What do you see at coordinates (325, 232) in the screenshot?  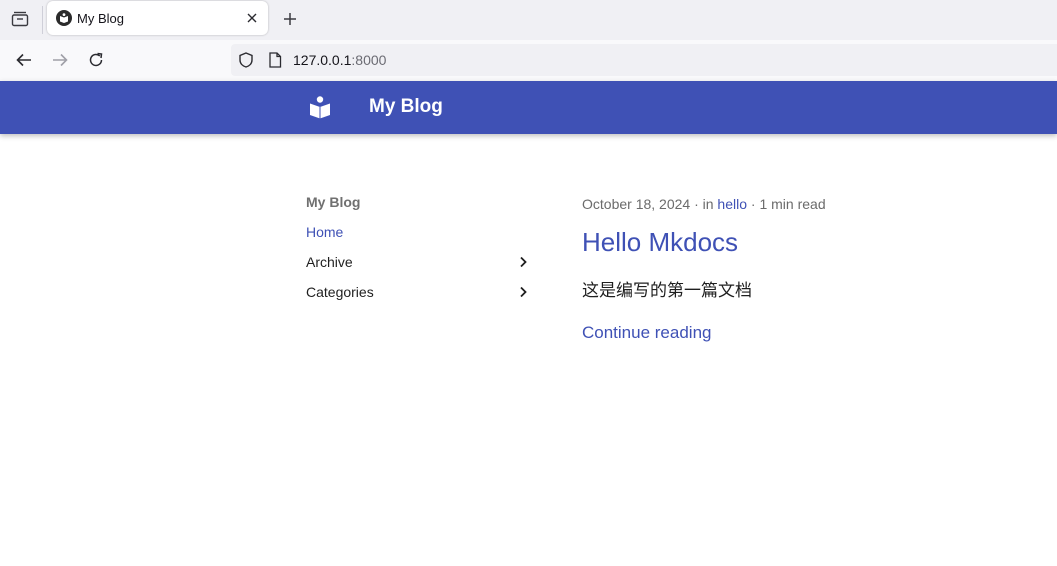 I see `sidebar-item-label: Home` at bounding box center [325, 232].